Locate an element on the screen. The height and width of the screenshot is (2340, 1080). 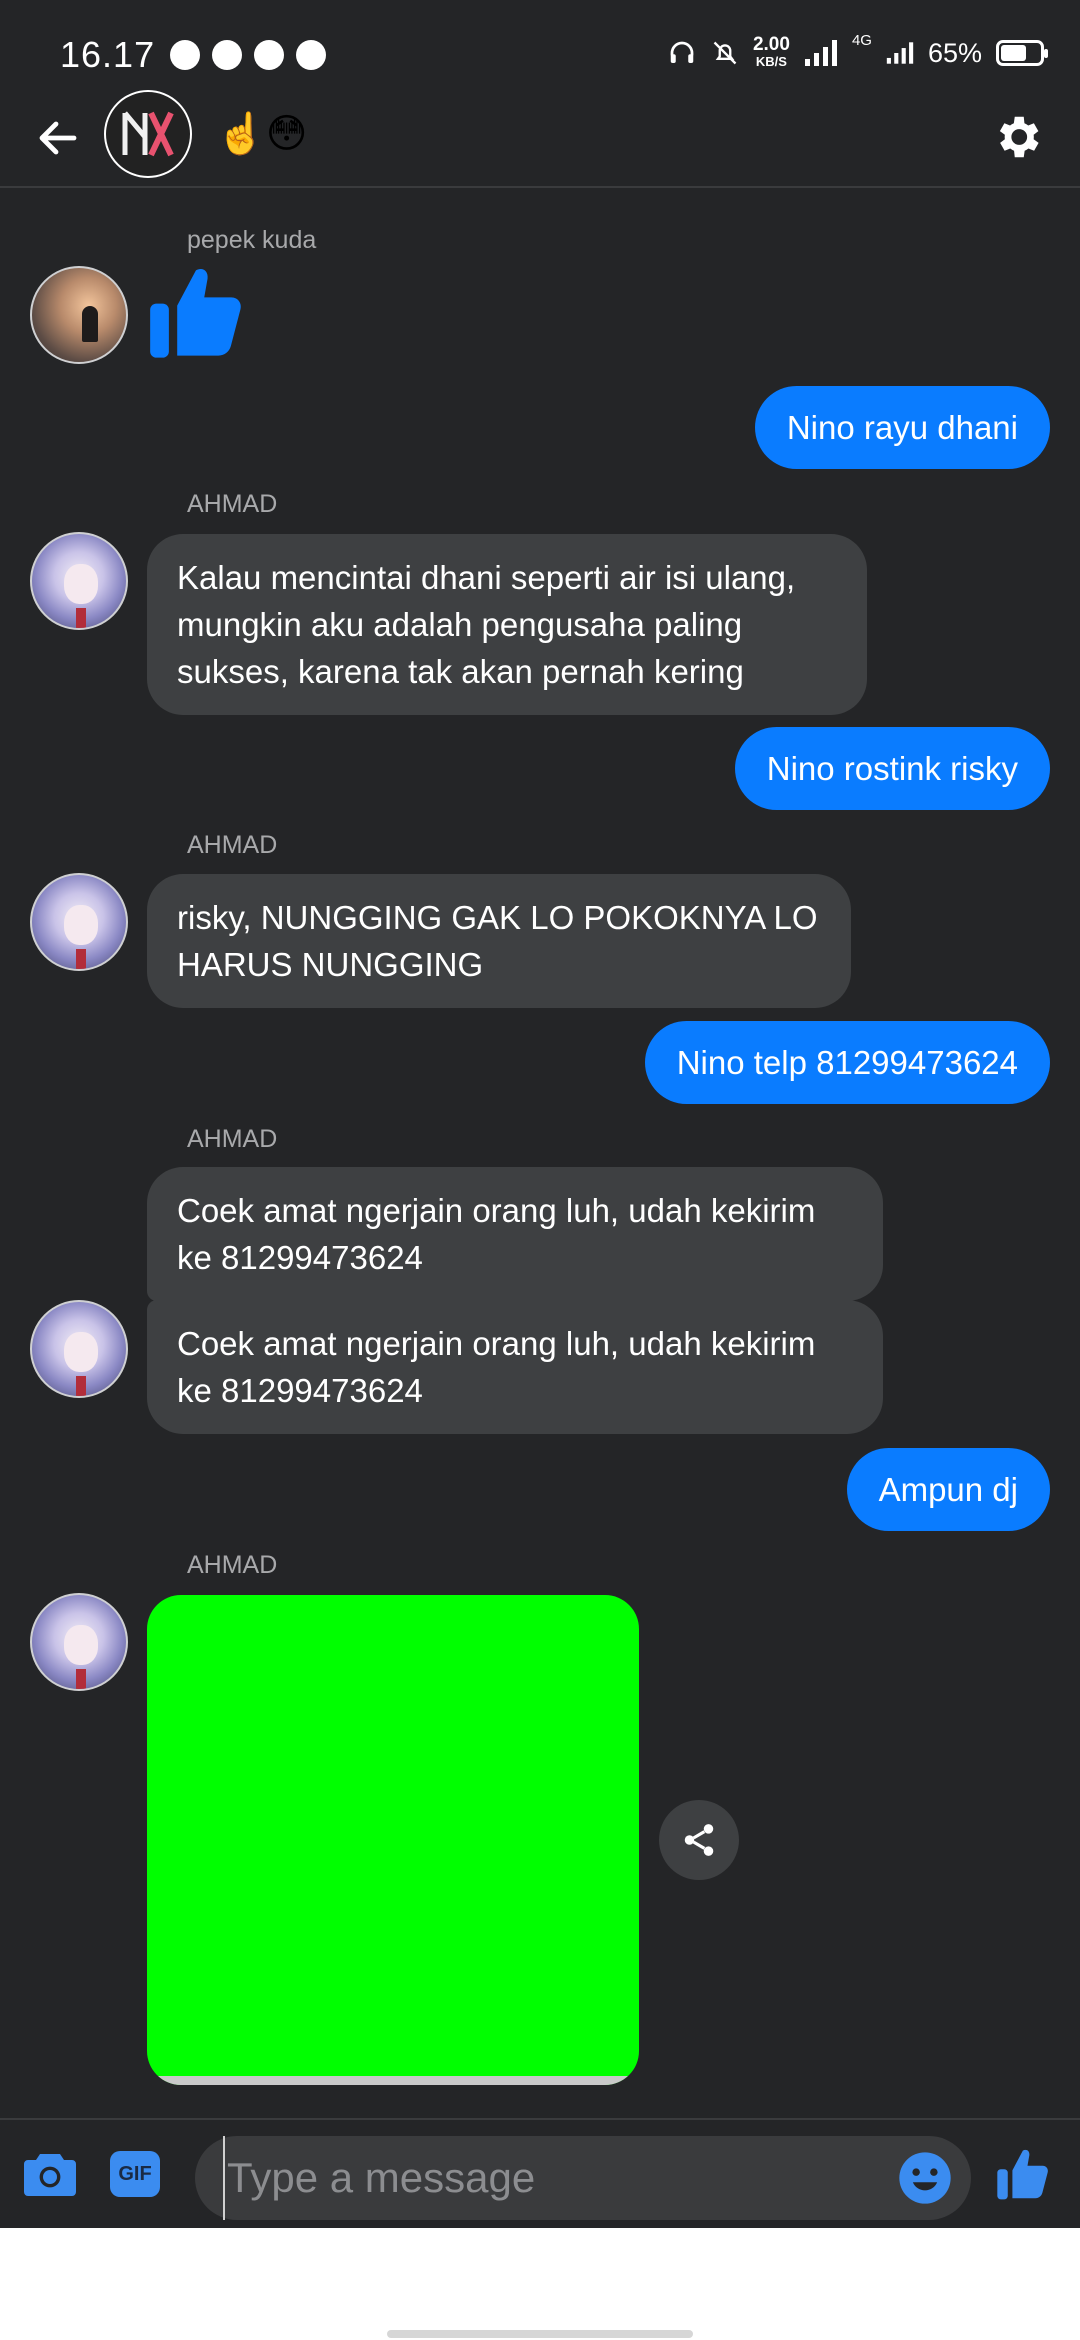
message-input-container is located at coordinates (583, 2178).